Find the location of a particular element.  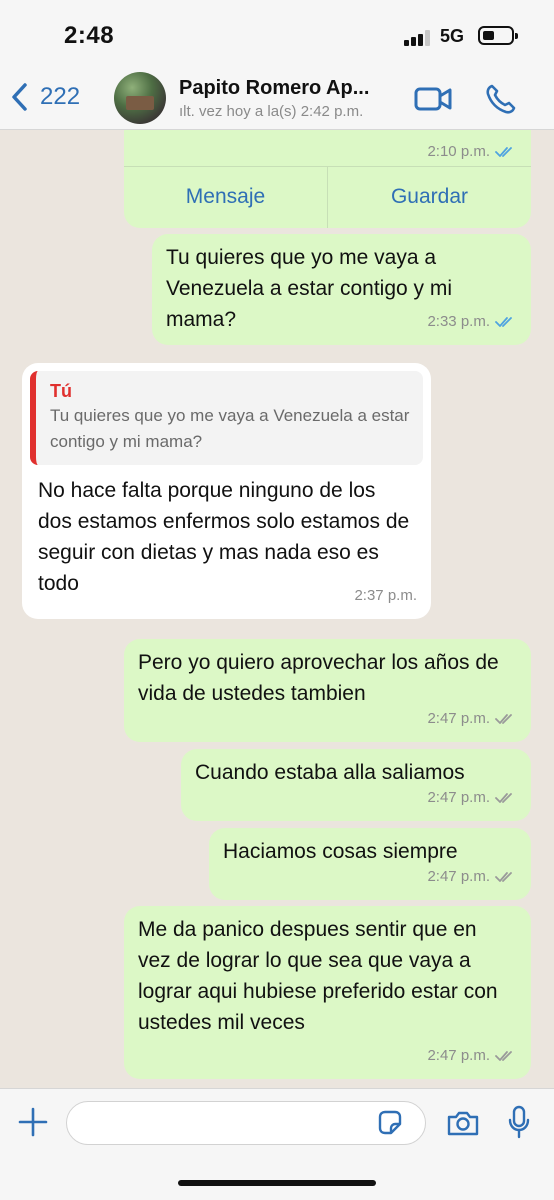

battery-icon is located at coordinates (498, 35).